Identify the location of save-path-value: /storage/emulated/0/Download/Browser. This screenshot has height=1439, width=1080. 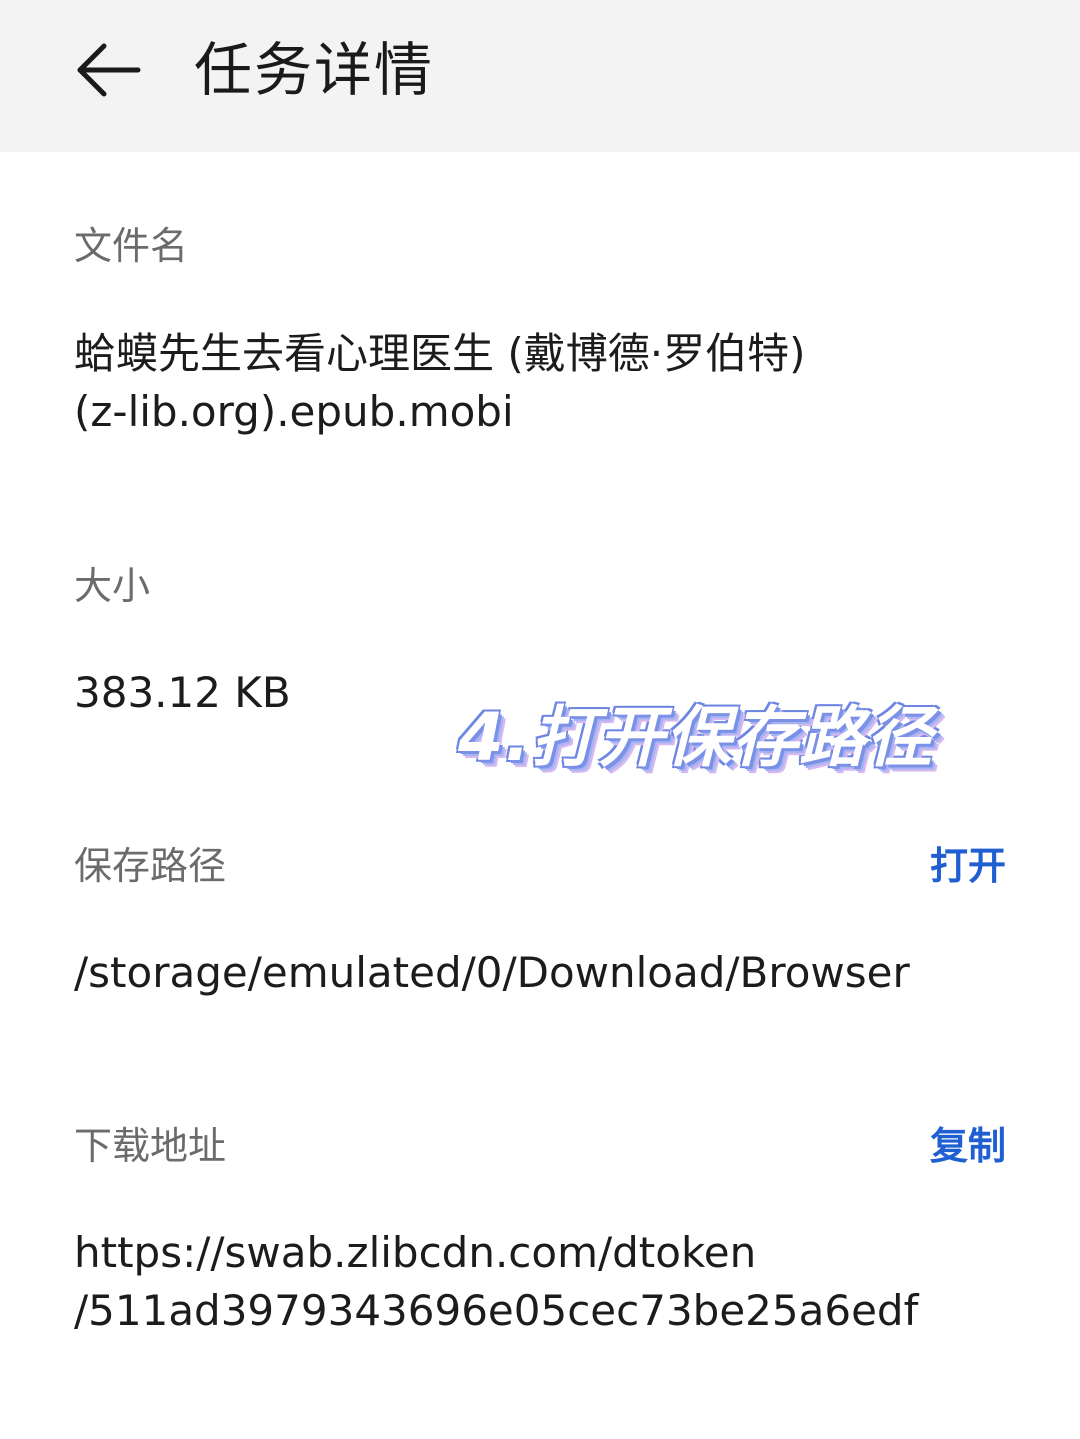
(492, 972).